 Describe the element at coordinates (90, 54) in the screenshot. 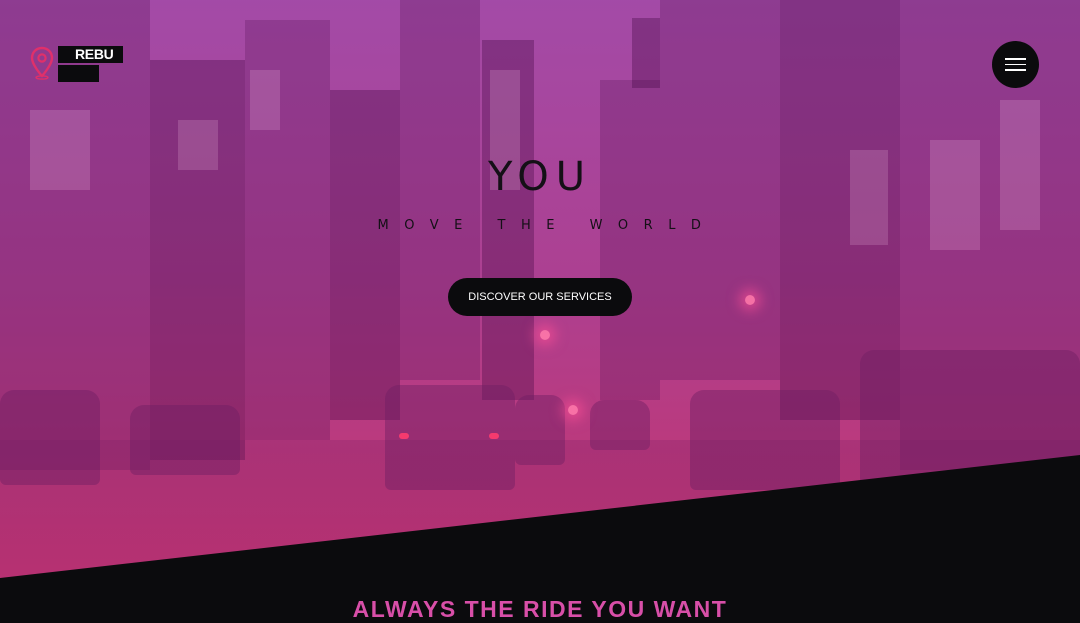

I see `brand-name: REBU` at that location.